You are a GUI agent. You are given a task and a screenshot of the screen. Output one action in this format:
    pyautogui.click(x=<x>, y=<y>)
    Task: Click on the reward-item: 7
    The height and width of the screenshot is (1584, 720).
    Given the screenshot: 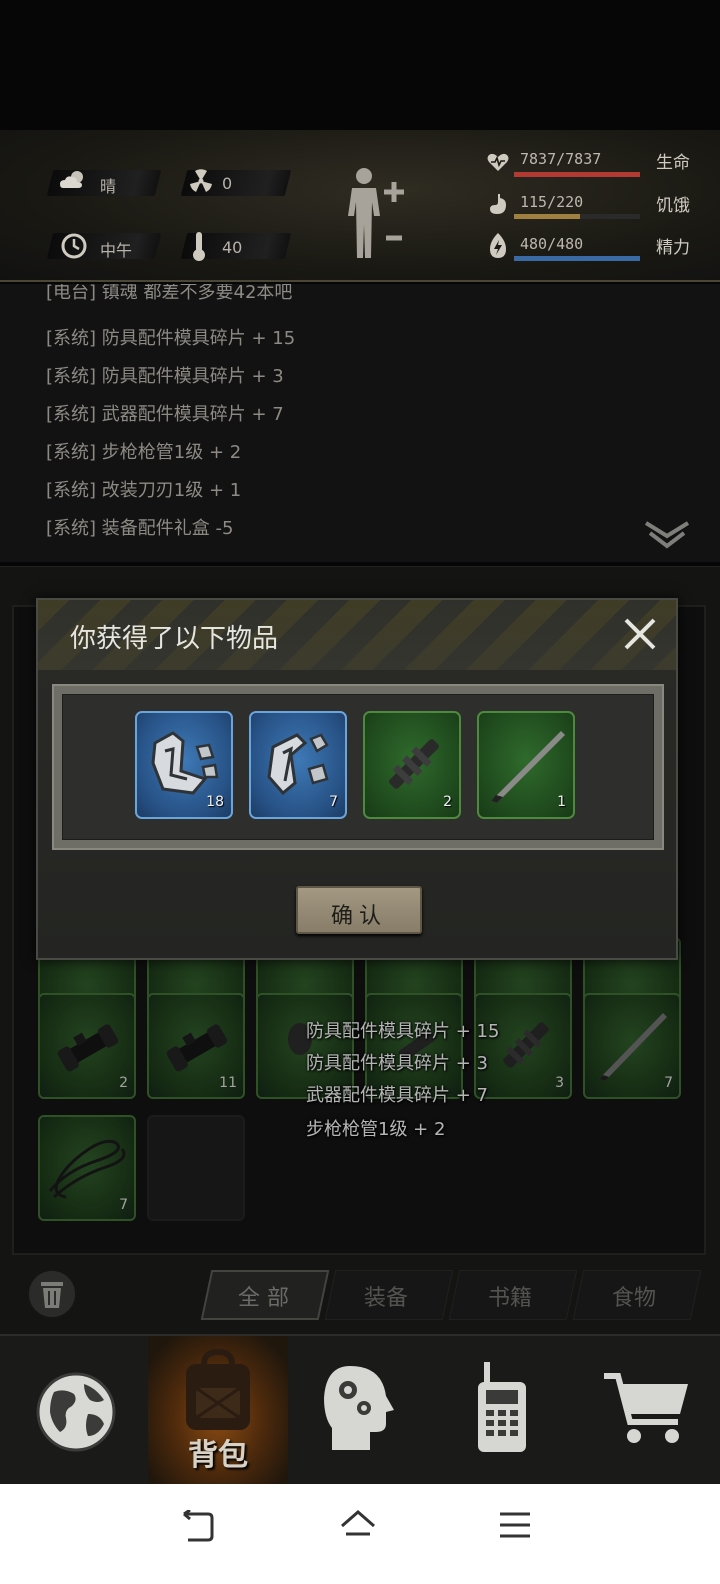 What is the action you would take?
    pyautogui.click(x=298, y=765)
    